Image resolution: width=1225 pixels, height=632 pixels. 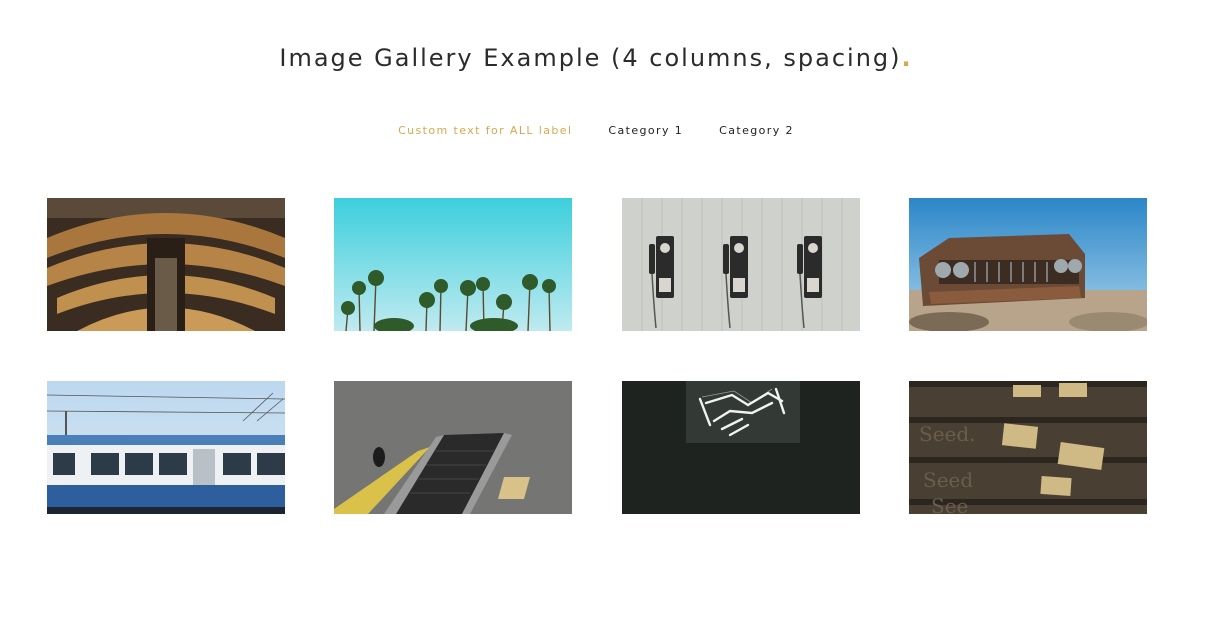 I want to click on library-arches-image, so click(x=166, y=264).